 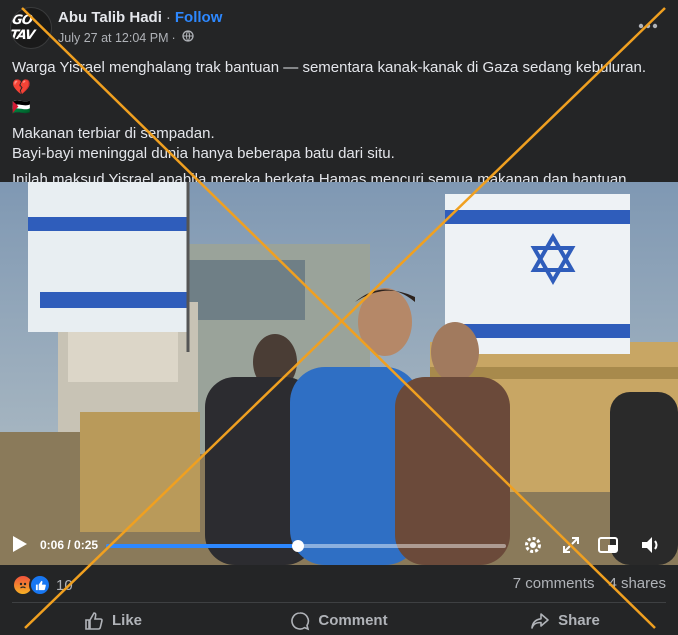 I want to click on fullscreen-icon, so click(x=571, y=545).